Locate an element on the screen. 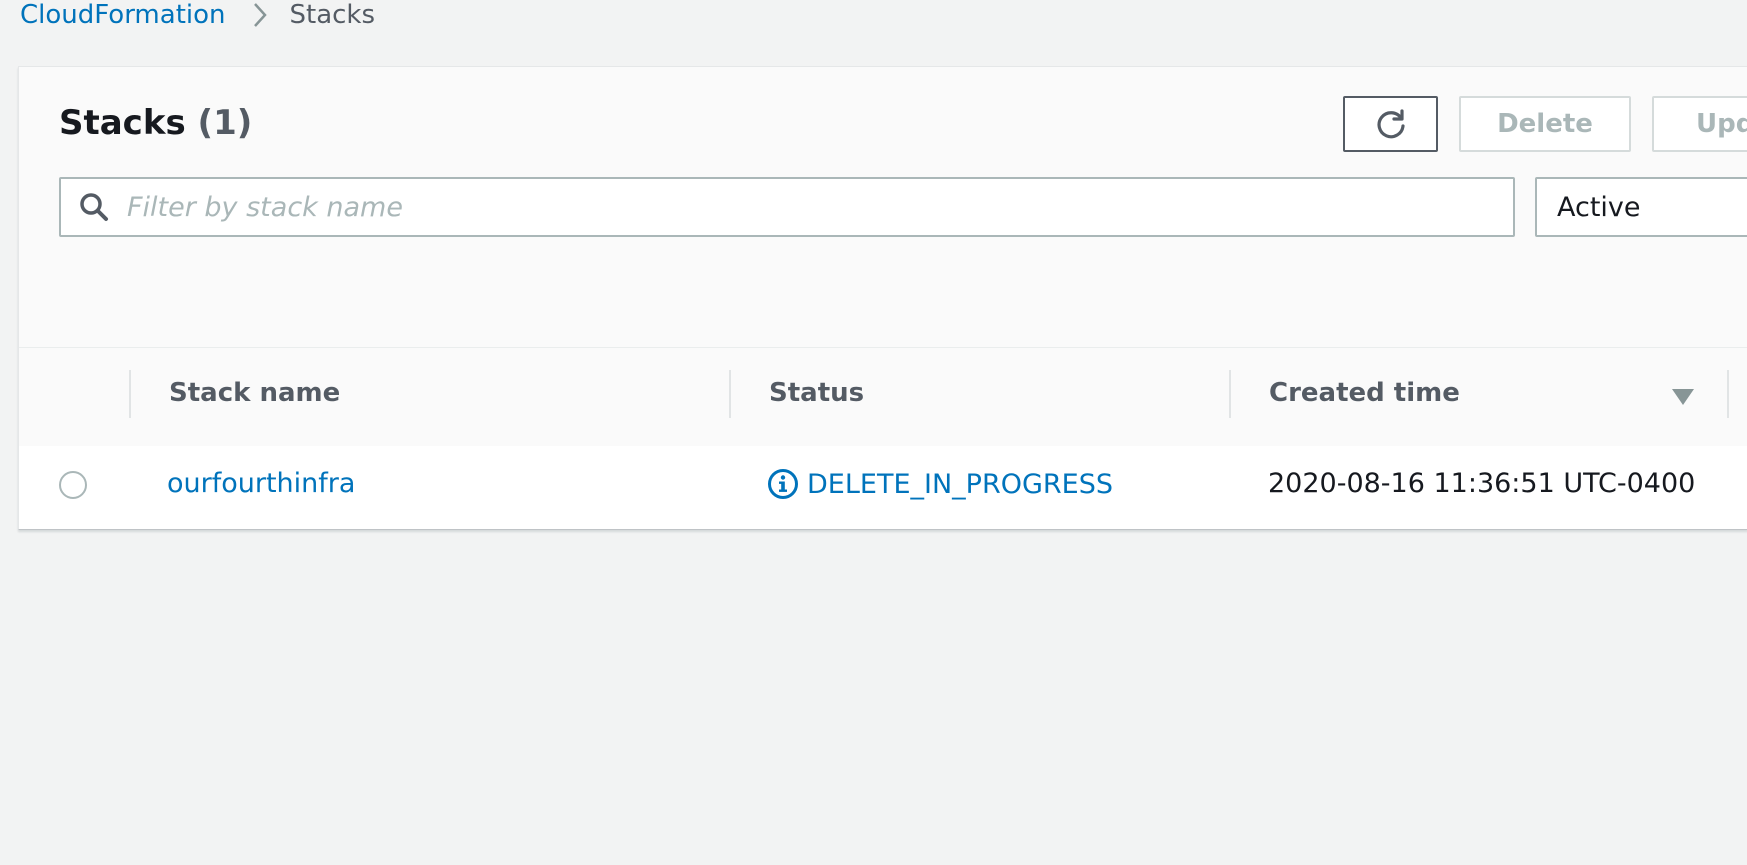 The height and width of the screenshot is (865, 1747). column-header-stack-name: Stack name is located at coordinates (254, 393).